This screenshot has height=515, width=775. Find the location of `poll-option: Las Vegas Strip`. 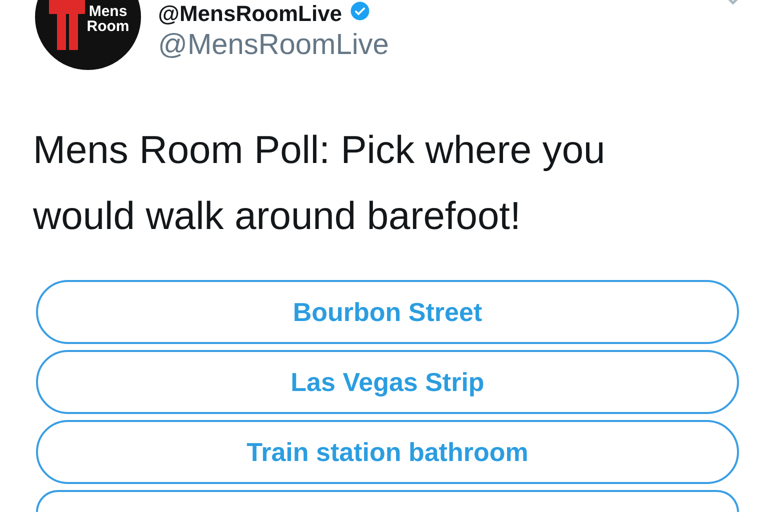

poll-option: Las Vegas Strip is located at coordinates (387, 382).